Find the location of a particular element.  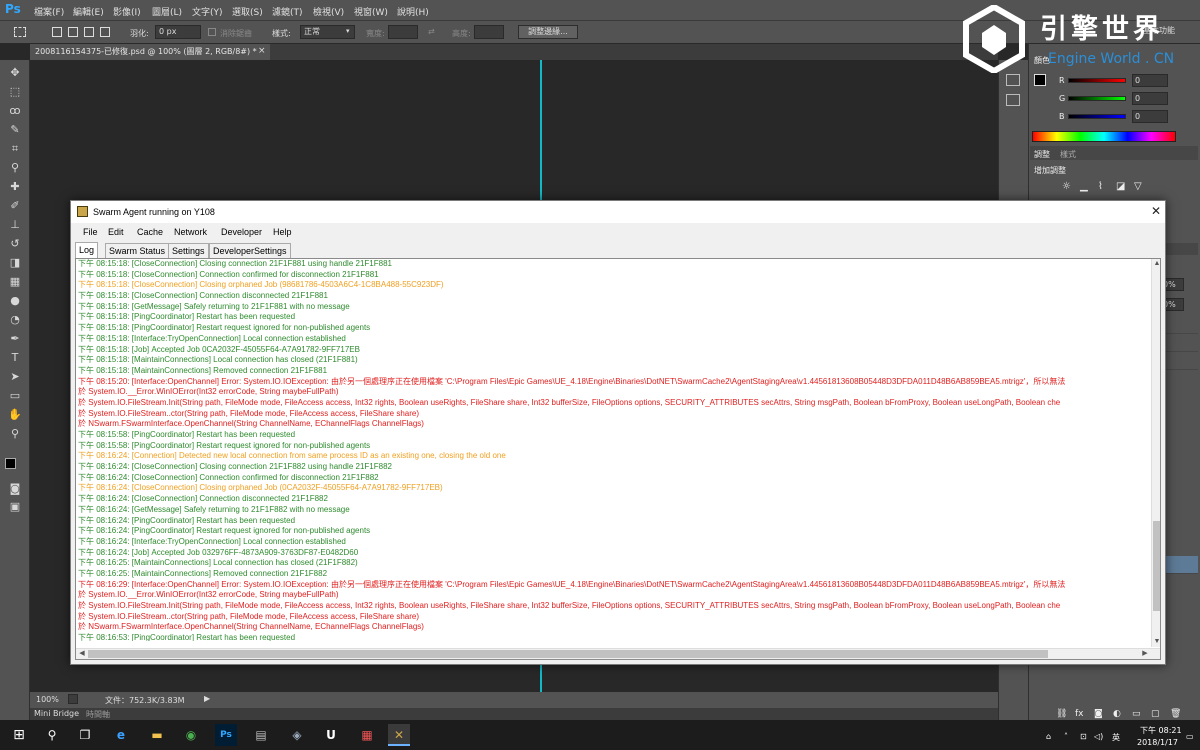

close-tab-icon: × is located at coordinates (262, 51).